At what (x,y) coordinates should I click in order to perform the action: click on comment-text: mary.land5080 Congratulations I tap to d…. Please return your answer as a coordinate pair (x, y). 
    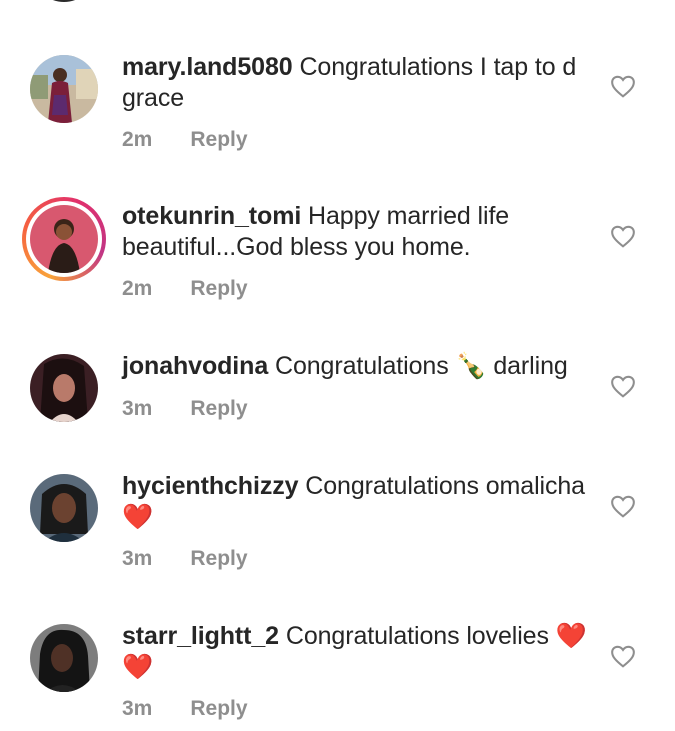
    Looking at the image, I should click on (357, 83).